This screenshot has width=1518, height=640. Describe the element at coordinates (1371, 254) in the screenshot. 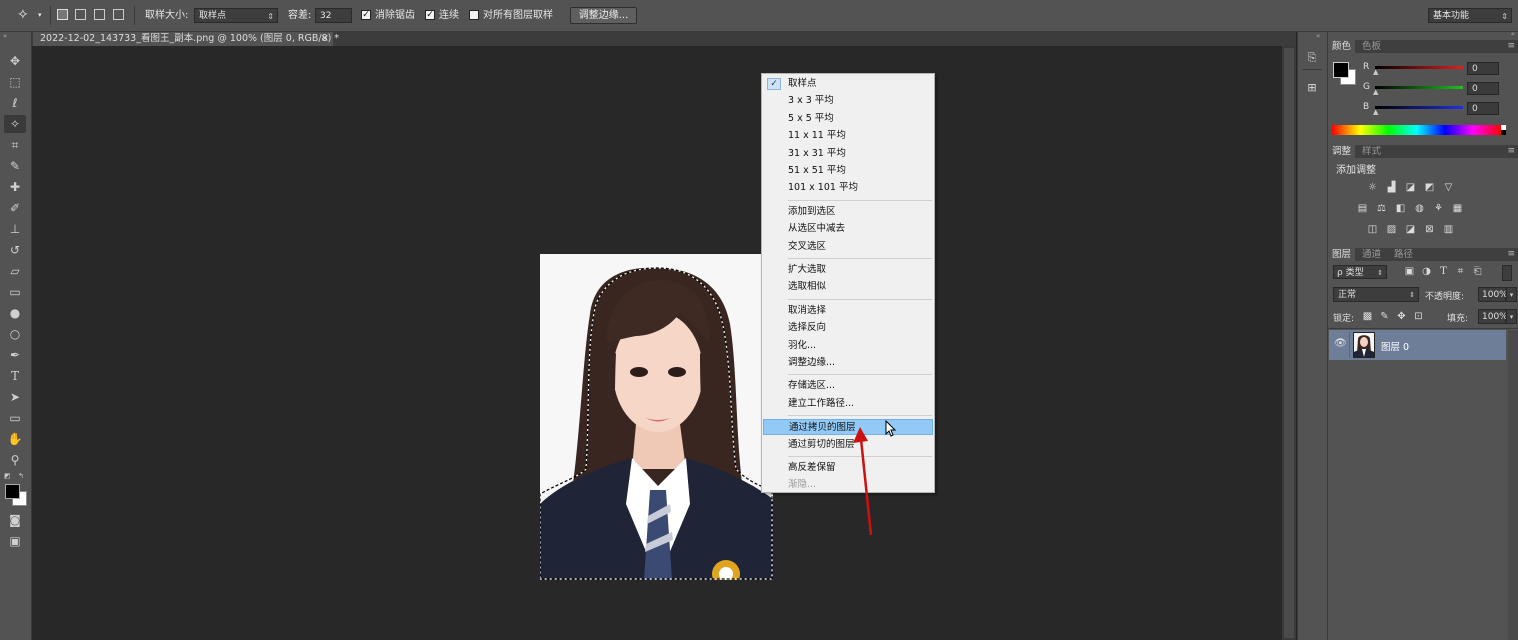

I see `tab-channels: 通道` at that location.